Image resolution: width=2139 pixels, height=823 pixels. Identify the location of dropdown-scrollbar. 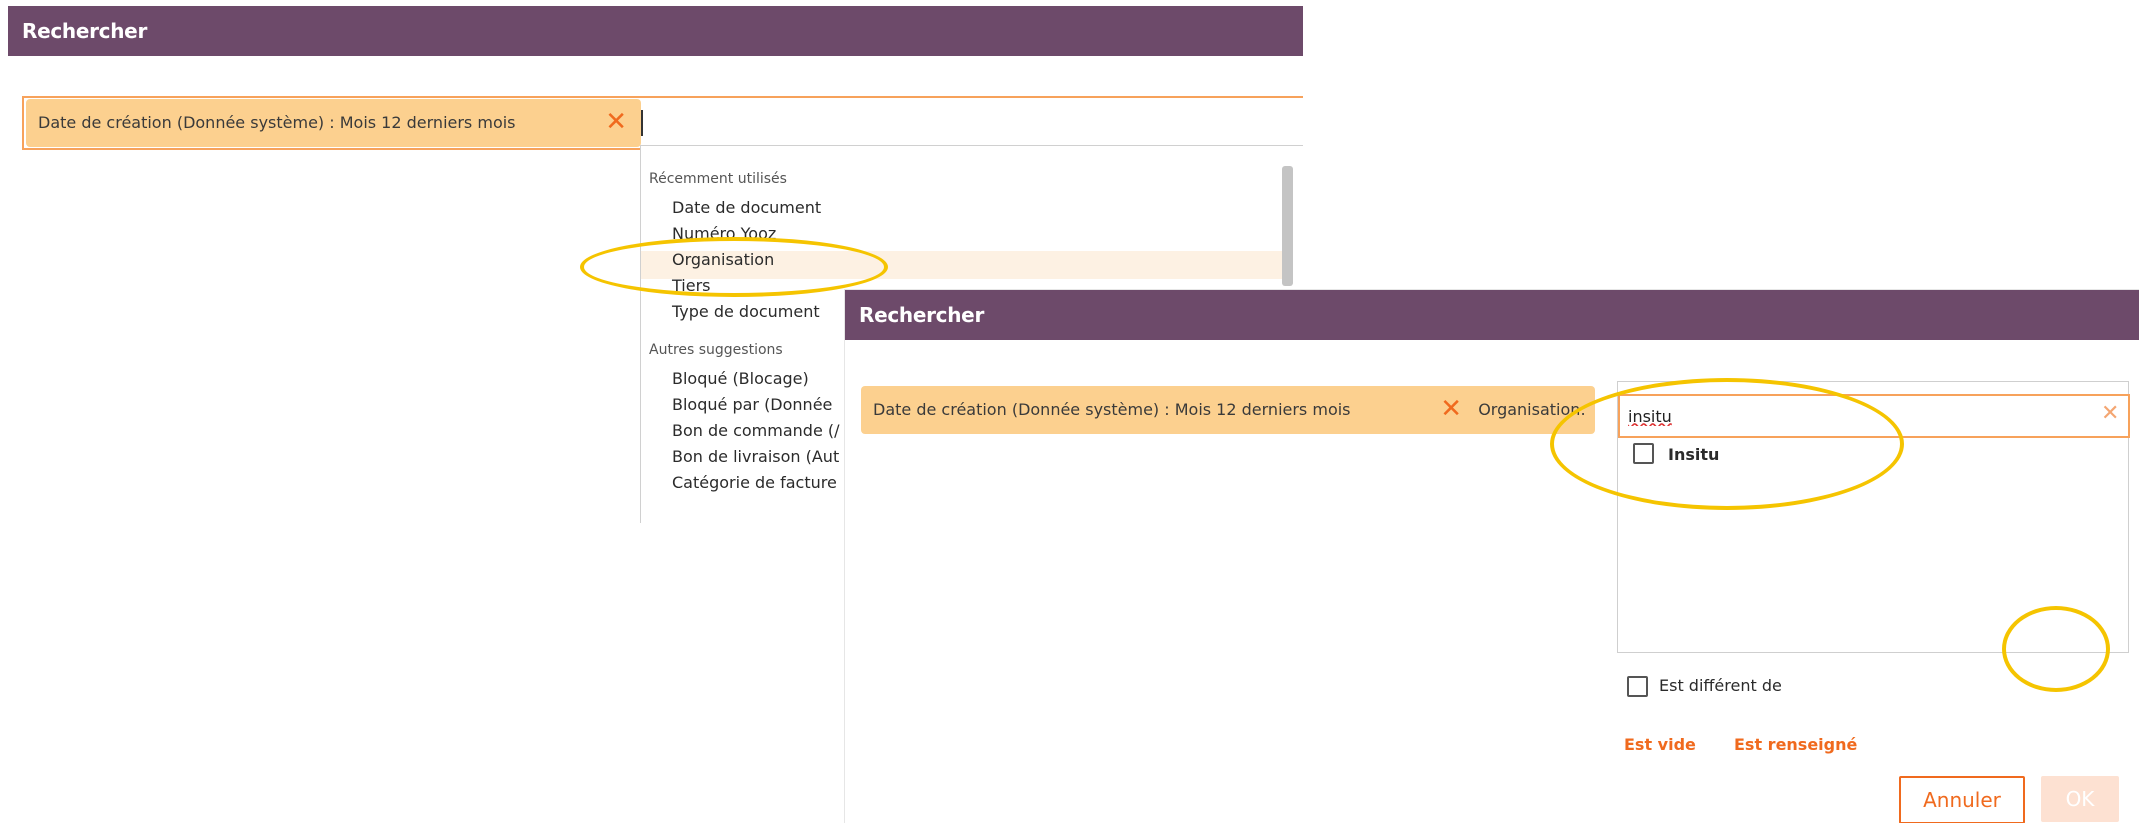
(1287, 226).